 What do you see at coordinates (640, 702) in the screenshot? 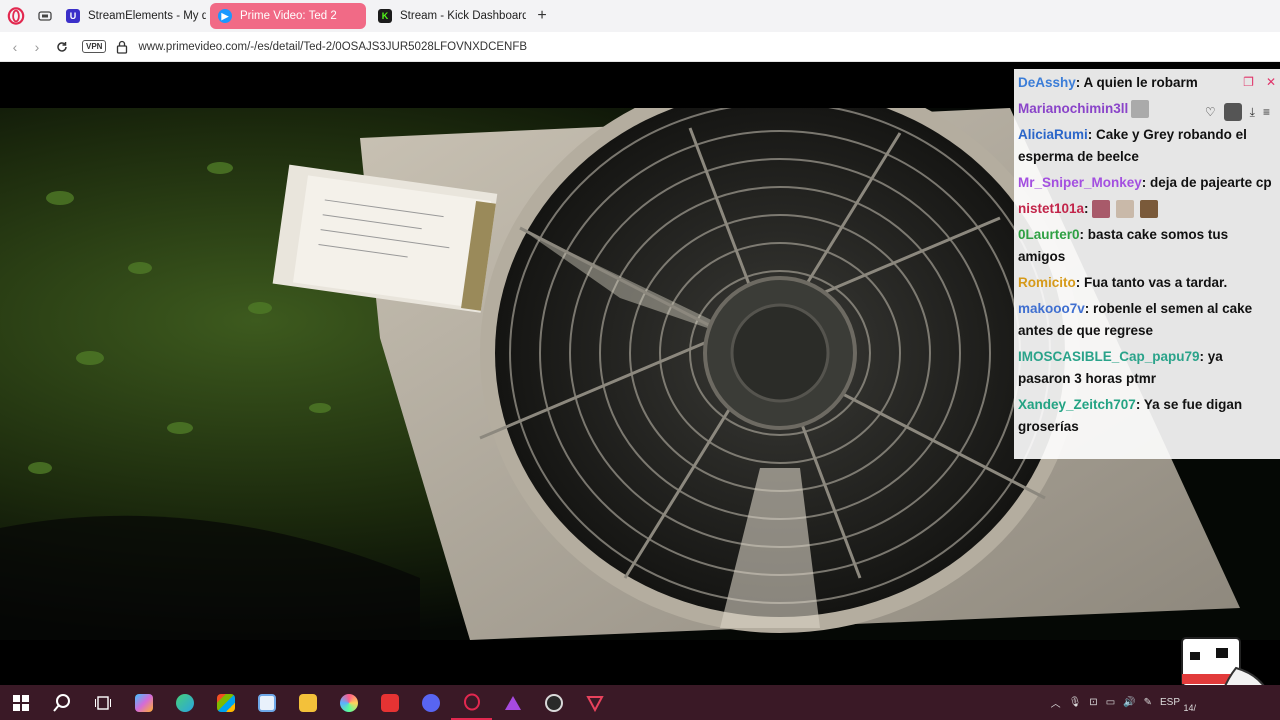
I see `windows-taskbar: ︿ 🎙 ⊡ ▭ 🔊 ✎ ESP 14/` at bounding box center [640, 702].